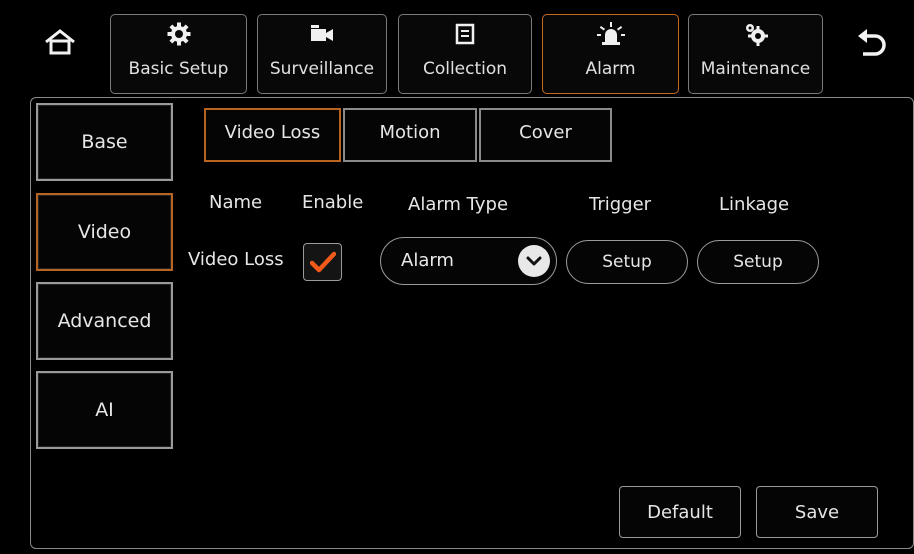  Describe the element at coordinates (178, 34) in the screenshot. I see `gear-icon` at that location.